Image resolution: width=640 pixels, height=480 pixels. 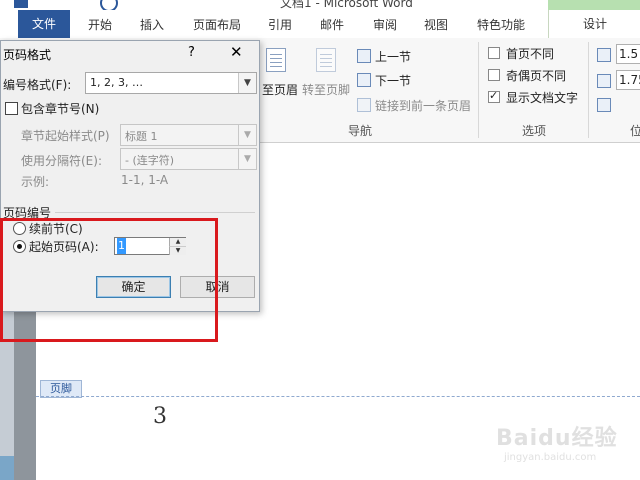 What do you see at coordinates (364, 80) in the screenshot?
I see `next-section-icon` at bounding box center [364, 80].